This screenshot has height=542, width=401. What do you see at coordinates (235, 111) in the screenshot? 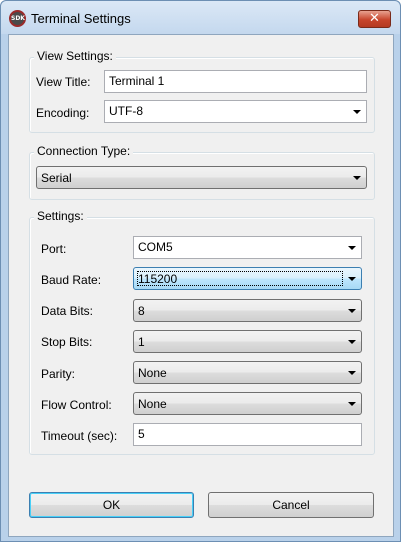
I see `encoding-select: UTF-8` at bounding box center [235, 111].